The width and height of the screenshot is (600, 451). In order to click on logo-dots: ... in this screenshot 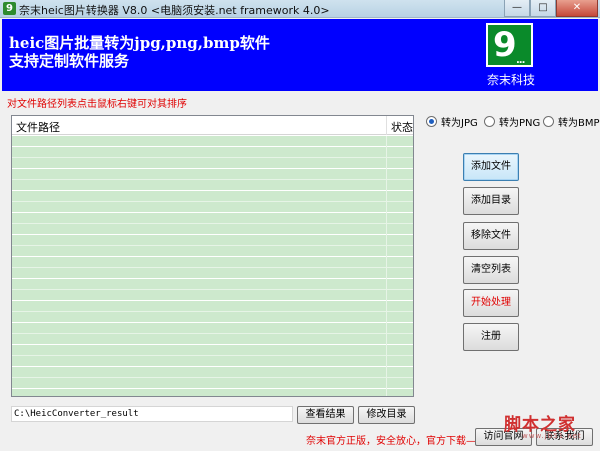, I will do `click(520, 60)`.